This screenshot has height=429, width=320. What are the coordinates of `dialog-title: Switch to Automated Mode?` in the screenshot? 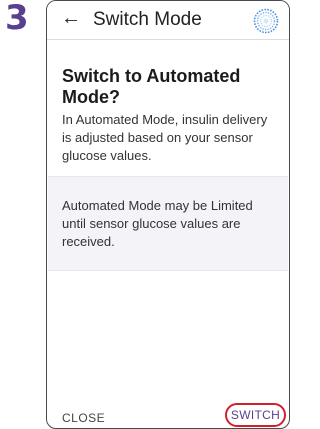 It's located at (151, 86).